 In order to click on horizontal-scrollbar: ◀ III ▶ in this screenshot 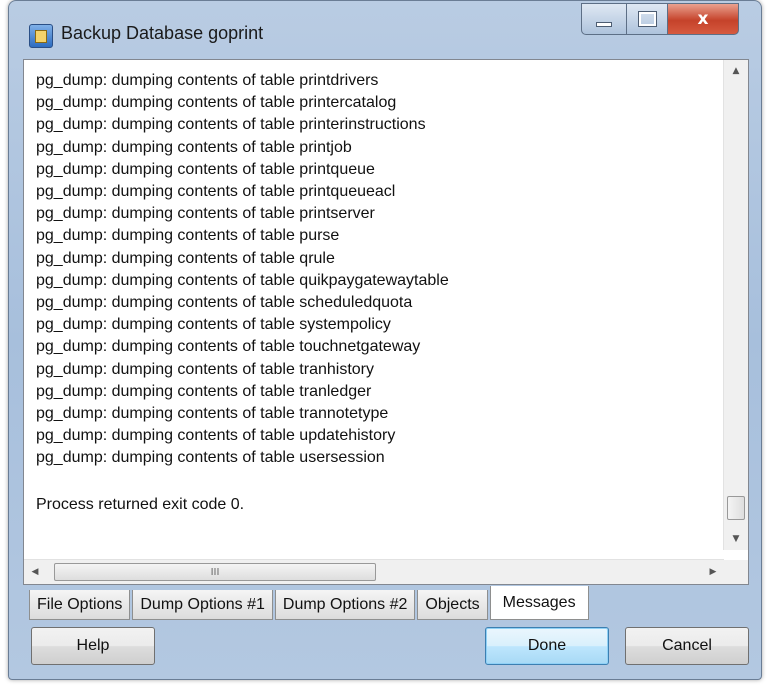, I will do `click(374, 571)`.